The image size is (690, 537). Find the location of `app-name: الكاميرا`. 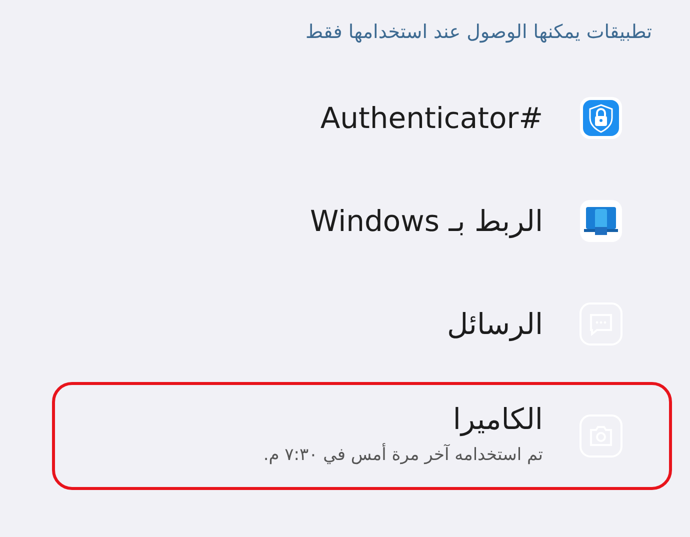

app-name: الكاميرا is located at coordinates (403, 420).